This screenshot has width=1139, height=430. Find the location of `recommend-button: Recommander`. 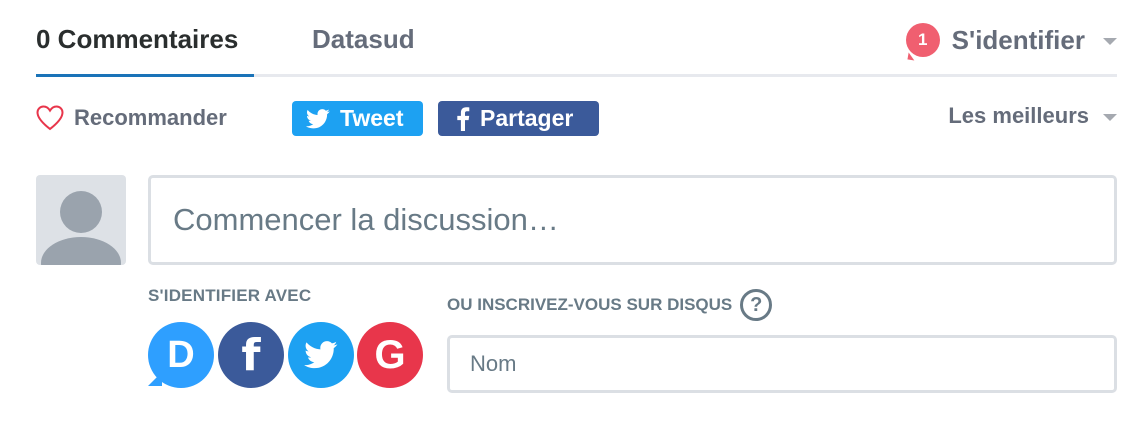

recommend-button: Recommander is located at coordinates (131, 118).